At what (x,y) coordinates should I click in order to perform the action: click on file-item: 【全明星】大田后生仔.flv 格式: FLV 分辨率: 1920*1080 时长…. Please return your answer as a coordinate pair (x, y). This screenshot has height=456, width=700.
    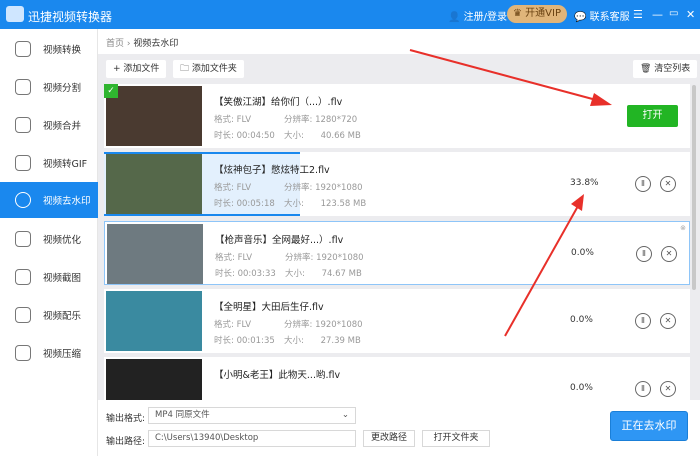
    Looking at the image, I should click on (397, 321).